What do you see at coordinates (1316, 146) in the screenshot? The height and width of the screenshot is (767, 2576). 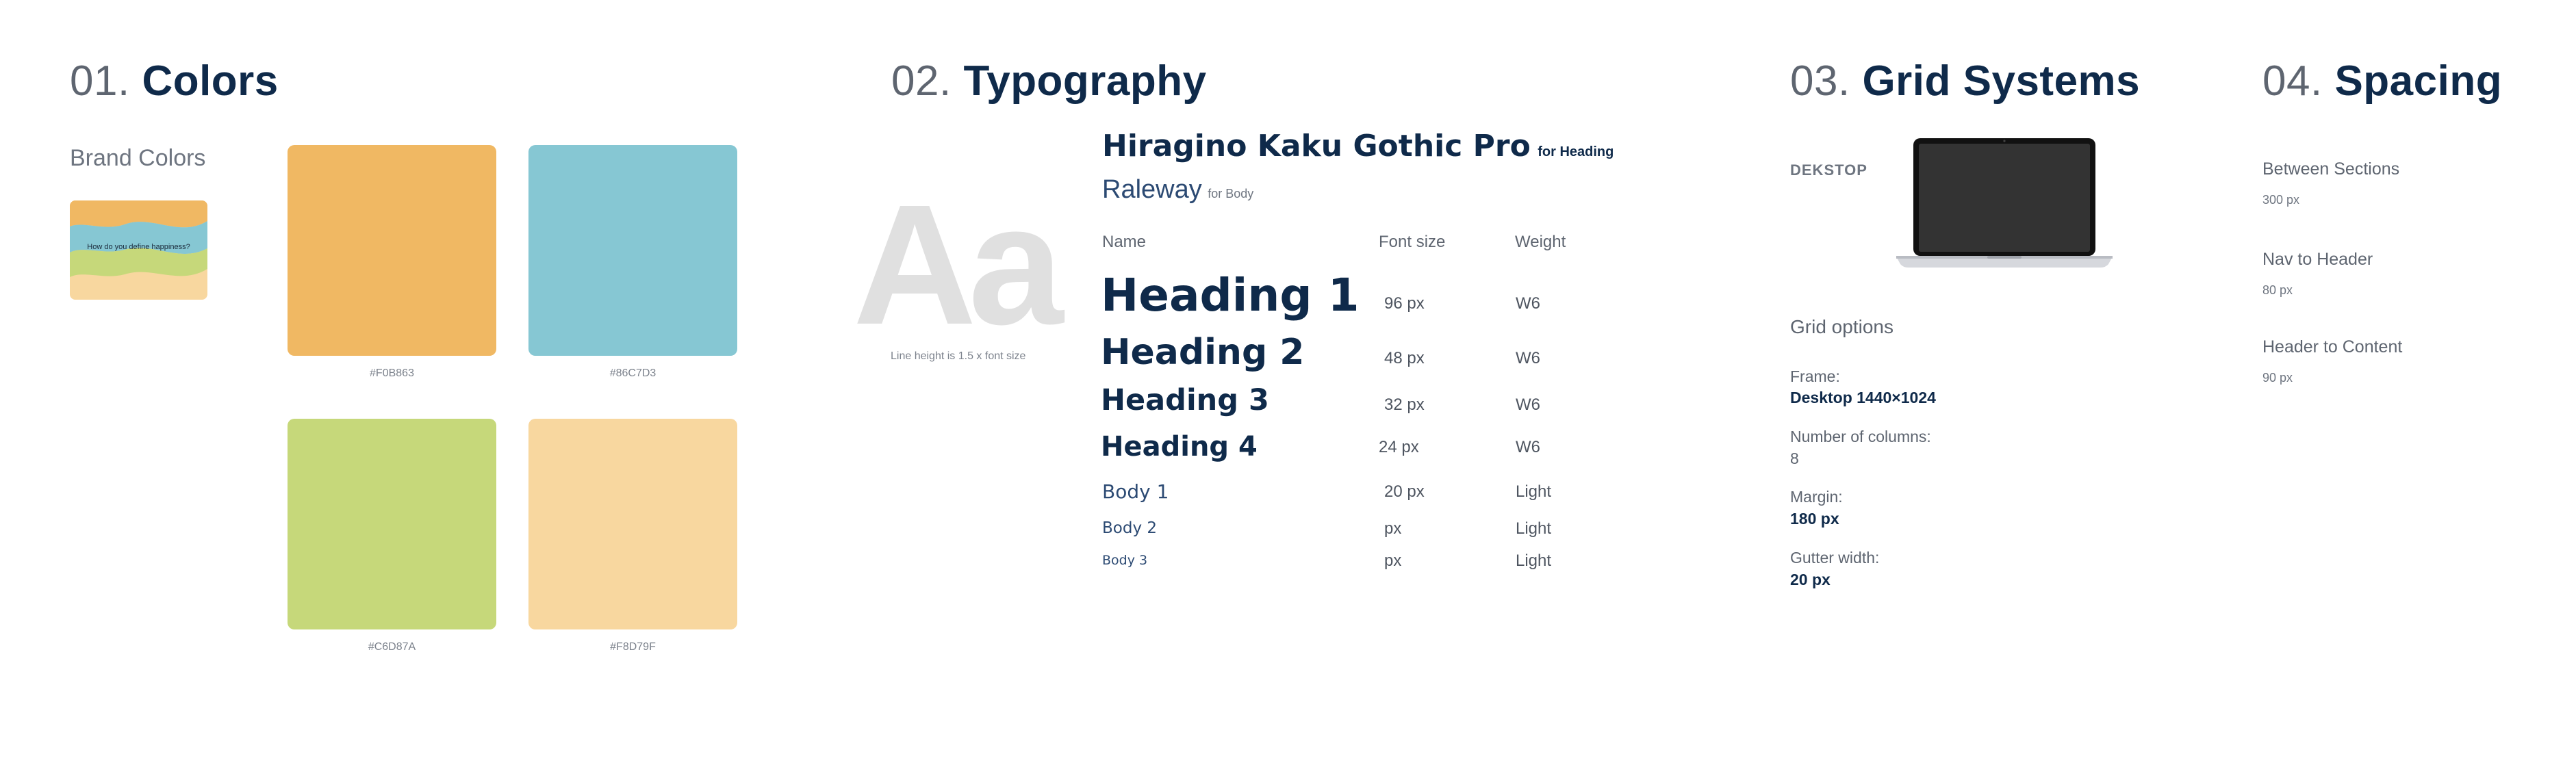 I see `heading-font-name: Hiragino Kaku Gothic Pro` at bounding box center [1316, 146].